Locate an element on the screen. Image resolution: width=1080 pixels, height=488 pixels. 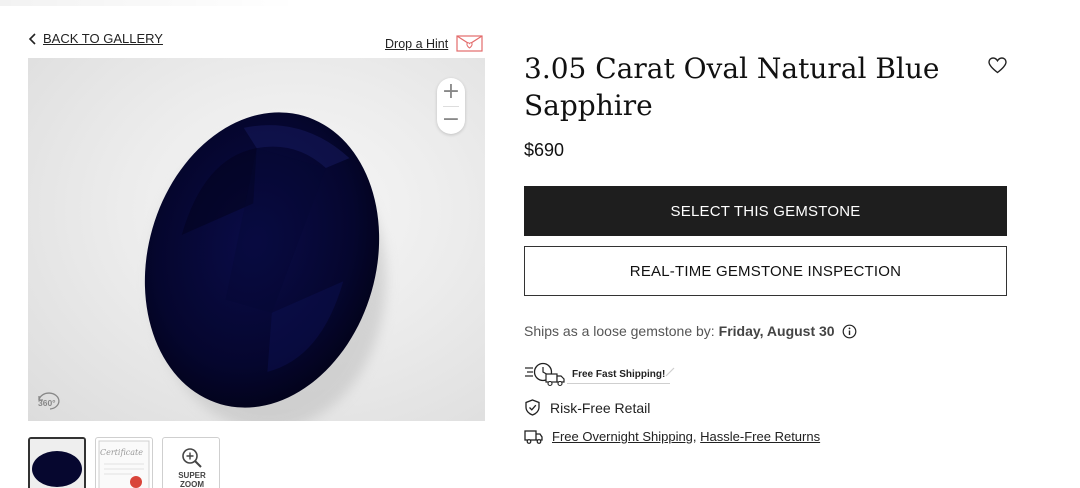
back-to-gallery-label: BACK TO GALLERY is located at coordinates (103, 38).